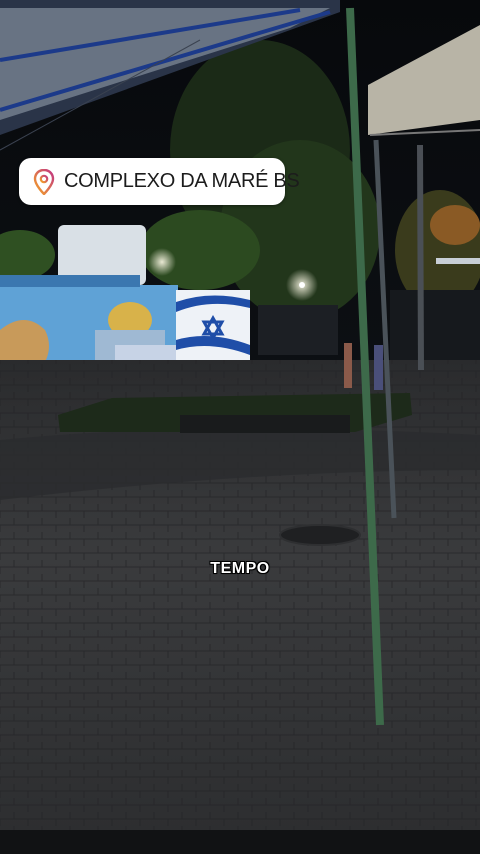  I want to click on location-sticker: COMPLEXO DA MARÉ BS, so click(159, 181).